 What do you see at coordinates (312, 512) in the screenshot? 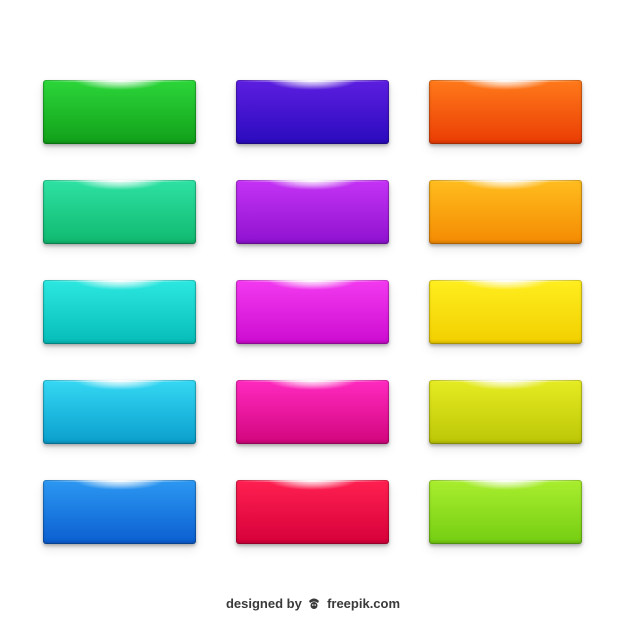
I see `color-button-crimson` at bounding box center [312, 512].